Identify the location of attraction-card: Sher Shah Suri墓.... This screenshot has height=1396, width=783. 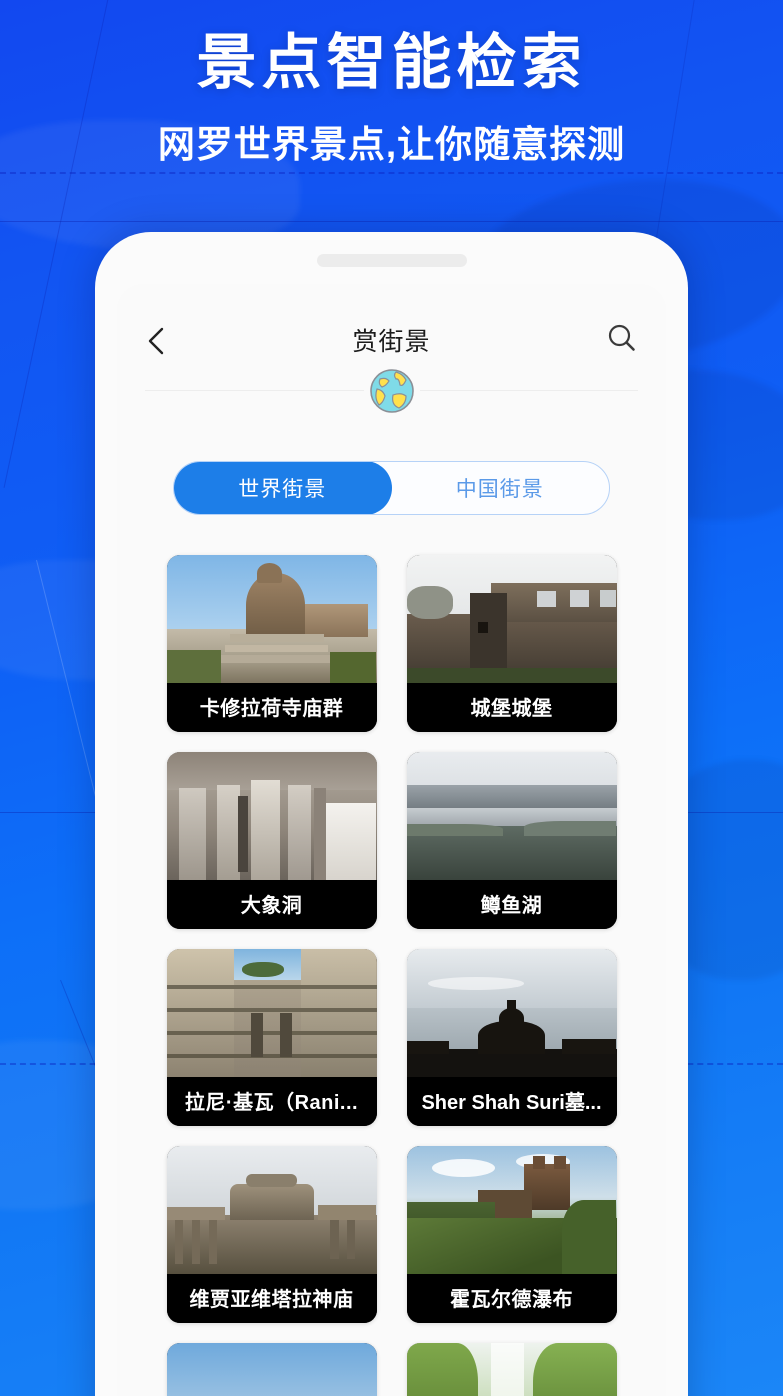
(511, 1037).